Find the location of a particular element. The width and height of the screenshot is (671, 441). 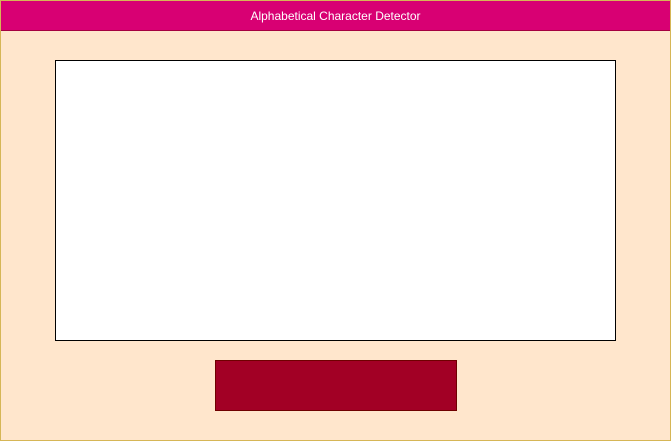

detect-button is located at coordinates (336, 385).